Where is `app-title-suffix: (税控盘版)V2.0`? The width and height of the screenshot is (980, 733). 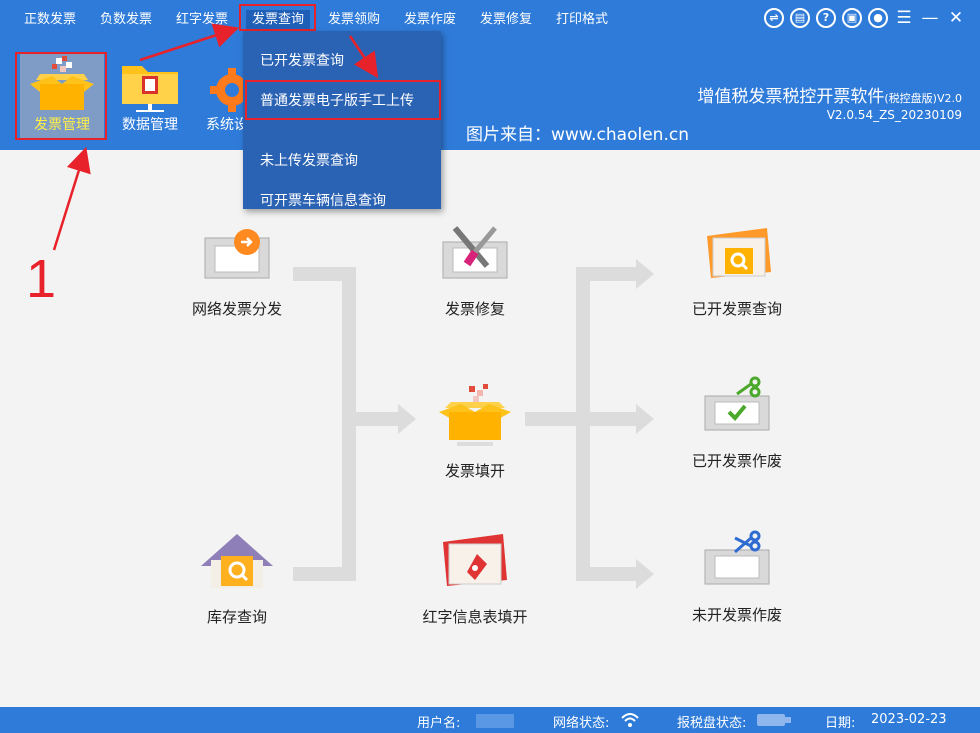
app-title-suffix: (税控盘版)V2.0 is located at coordinates (923, 98).